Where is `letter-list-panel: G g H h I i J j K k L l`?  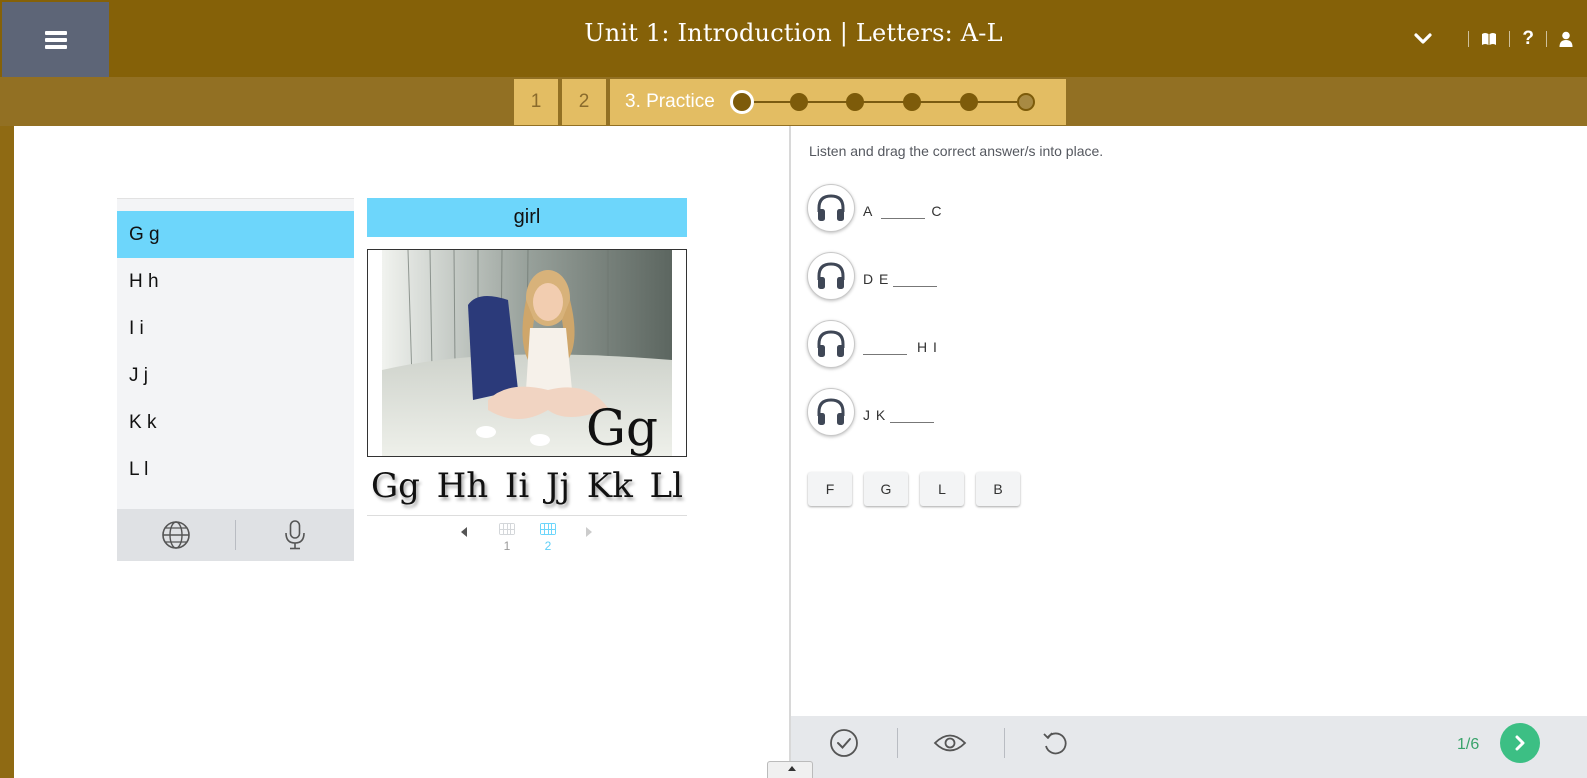 letter-list-panel: G g H h I i J j K k L l is located at coordinates (235, 379).